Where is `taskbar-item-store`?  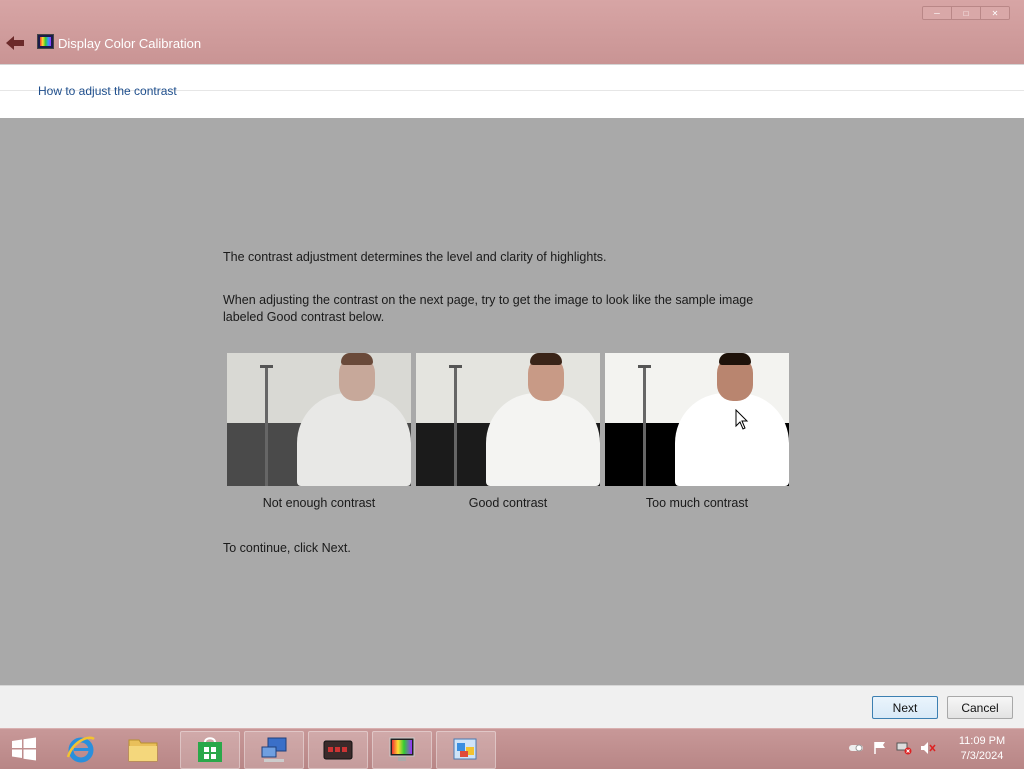
taskbar-item-store is located at coordinates (210, 750).